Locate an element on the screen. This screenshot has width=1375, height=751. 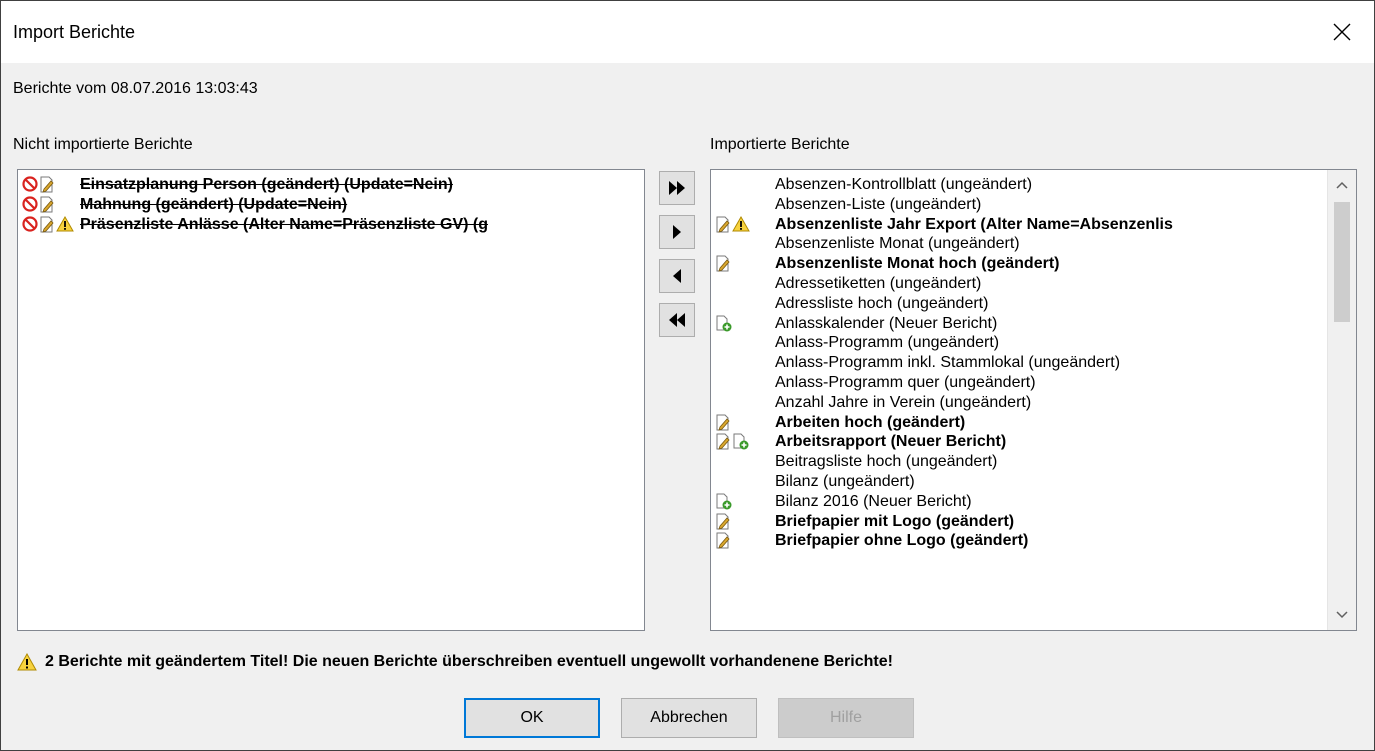
imported-item: Absenzen-Liste (ungeändert) is located at coordinates (1018, 205).